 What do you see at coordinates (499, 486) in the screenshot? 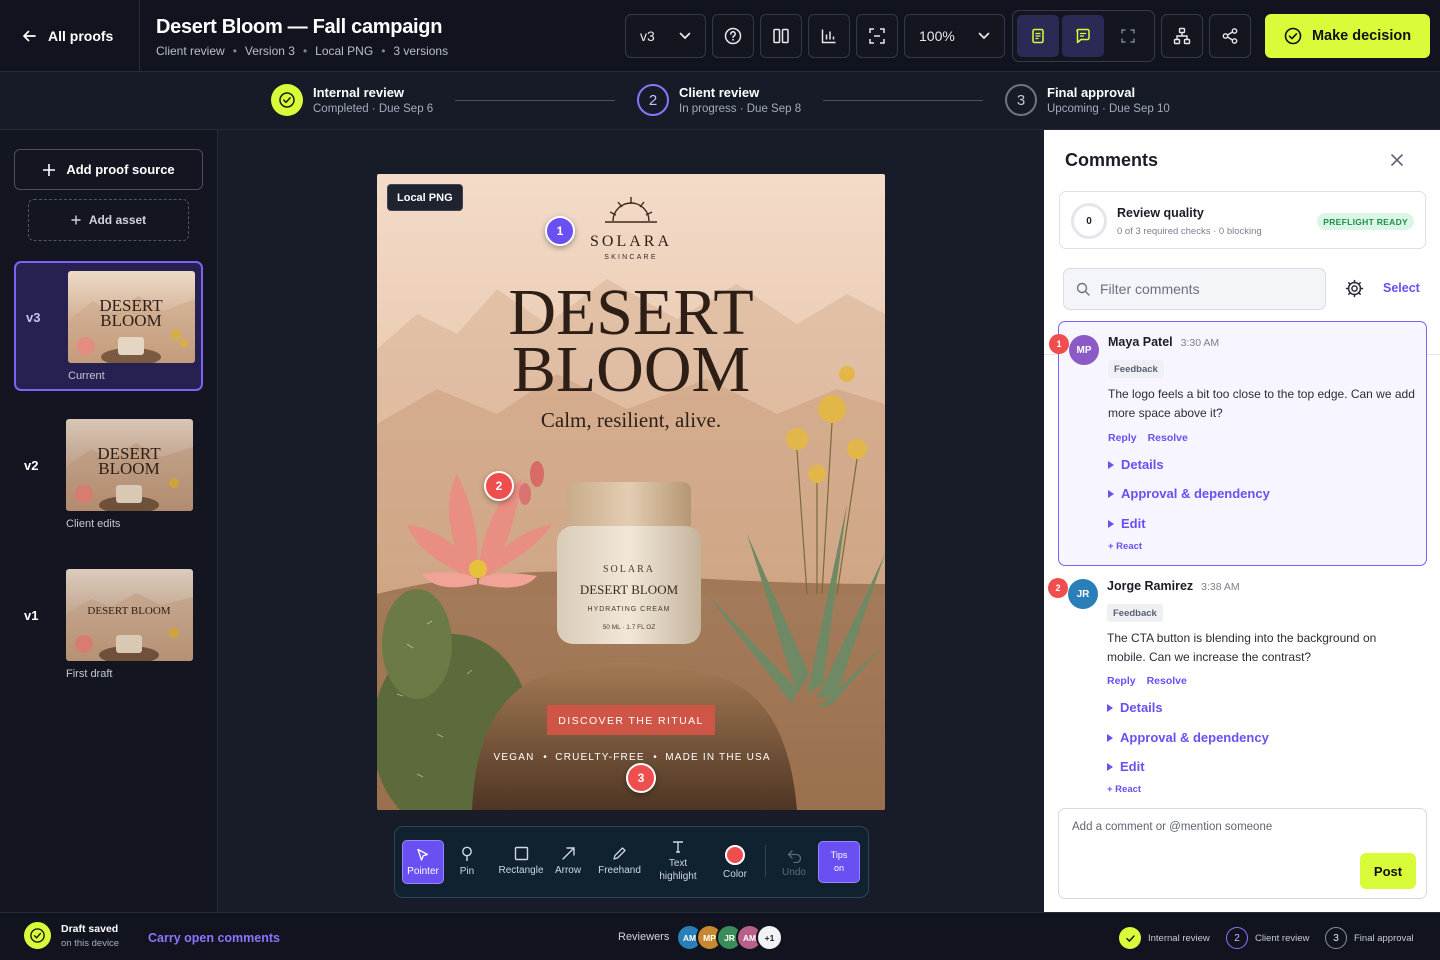
I see `annotation-pin-2: 2` at bounding box center [499, 486].